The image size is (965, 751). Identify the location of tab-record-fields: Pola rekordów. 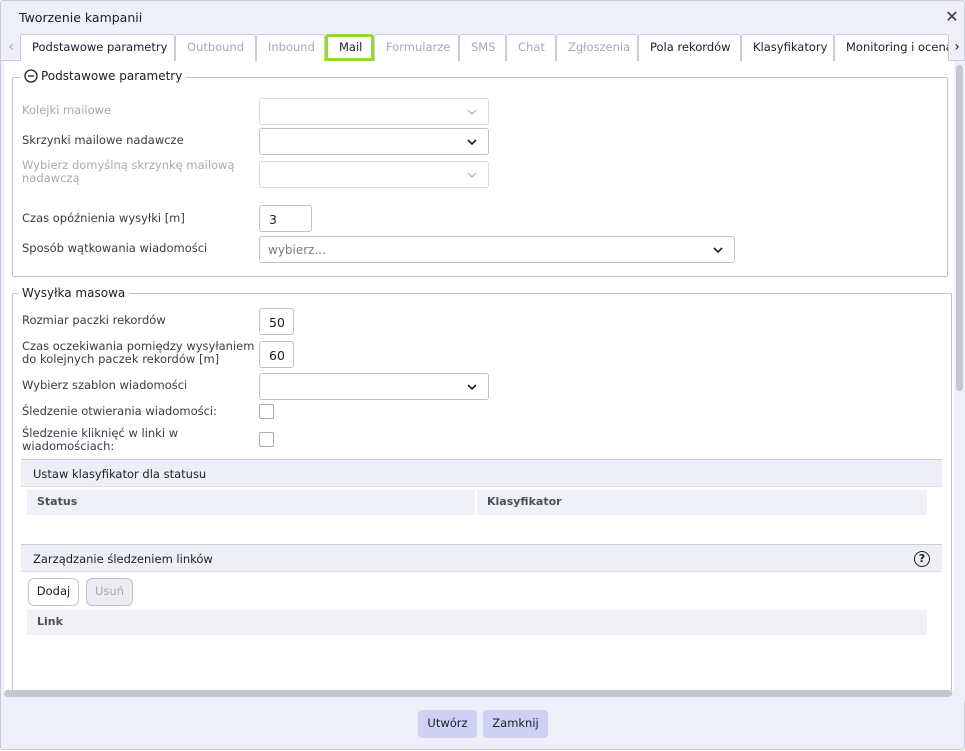
(689, 47).